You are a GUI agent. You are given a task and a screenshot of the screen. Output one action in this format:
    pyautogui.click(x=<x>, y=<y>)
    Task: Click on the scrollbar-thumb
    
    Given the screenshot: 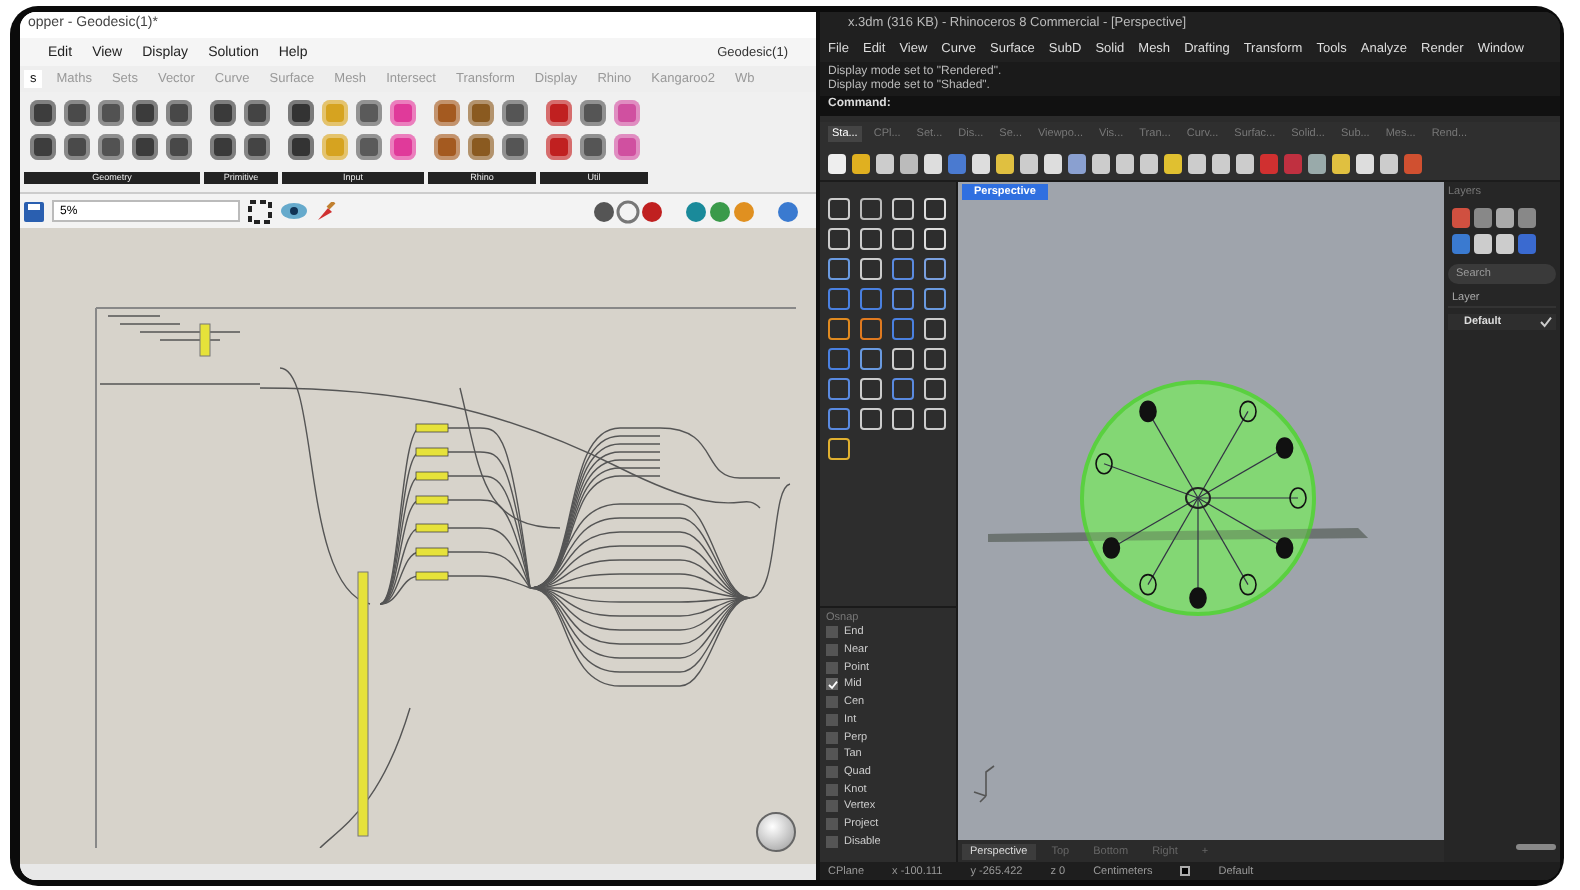 What is the action you would take?
    pyautogui.click(x=1536, y=847)
    